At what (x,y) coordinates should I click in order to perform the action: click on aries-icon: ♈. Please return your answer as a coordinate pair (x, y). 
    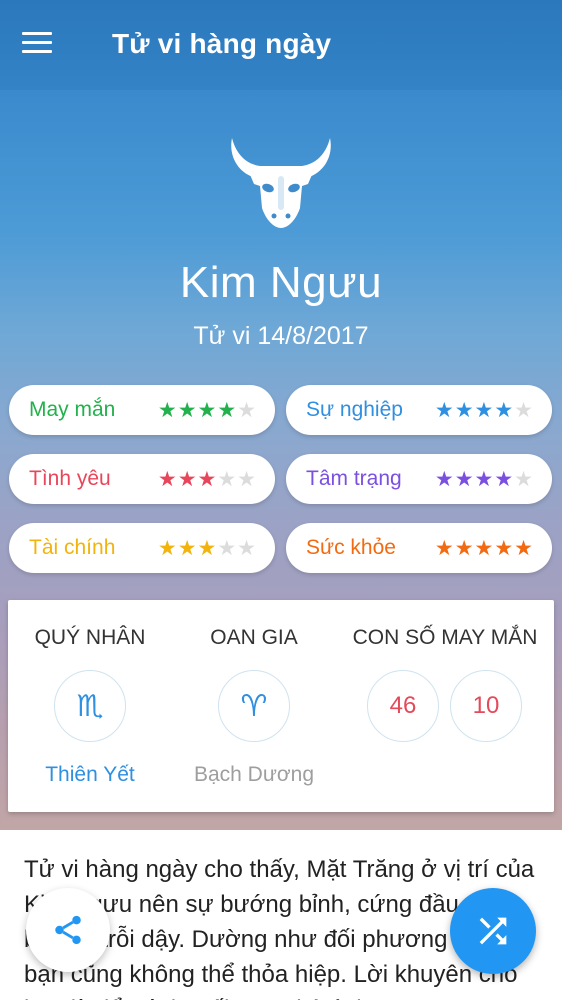
    Looking at the image, I should click on (254, 706).